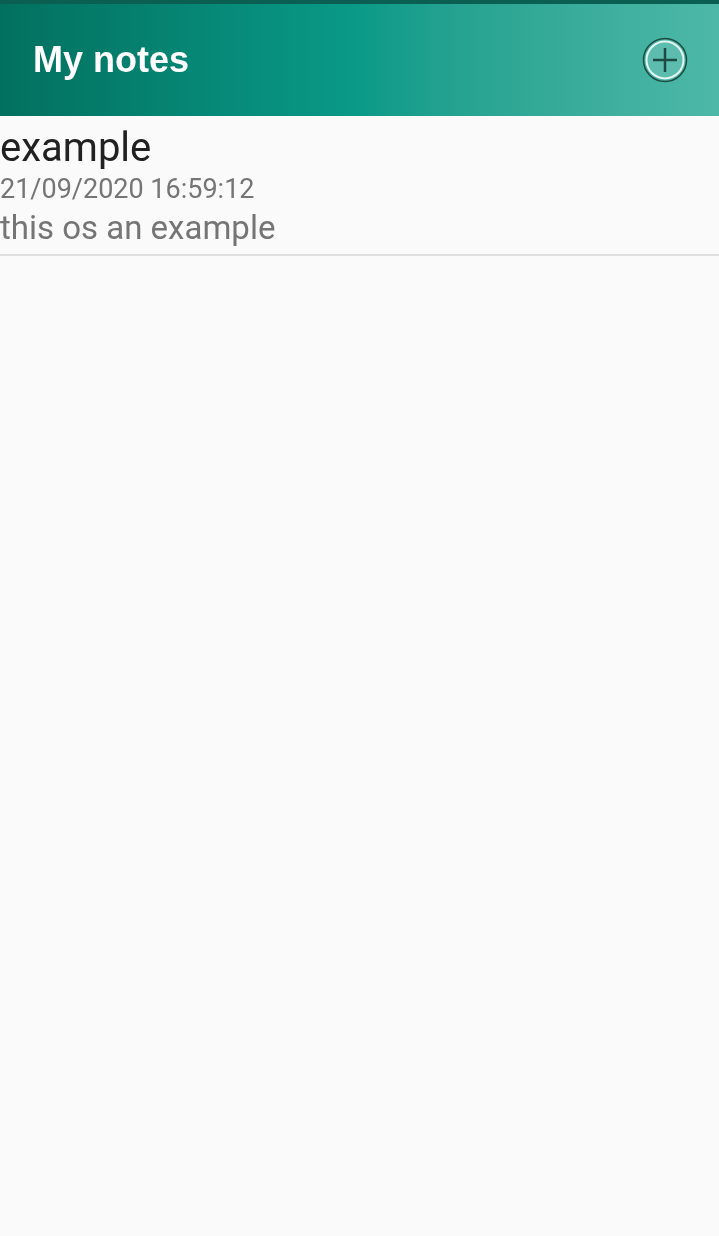  I want to click on app-title: My notes, so click(111, 60).